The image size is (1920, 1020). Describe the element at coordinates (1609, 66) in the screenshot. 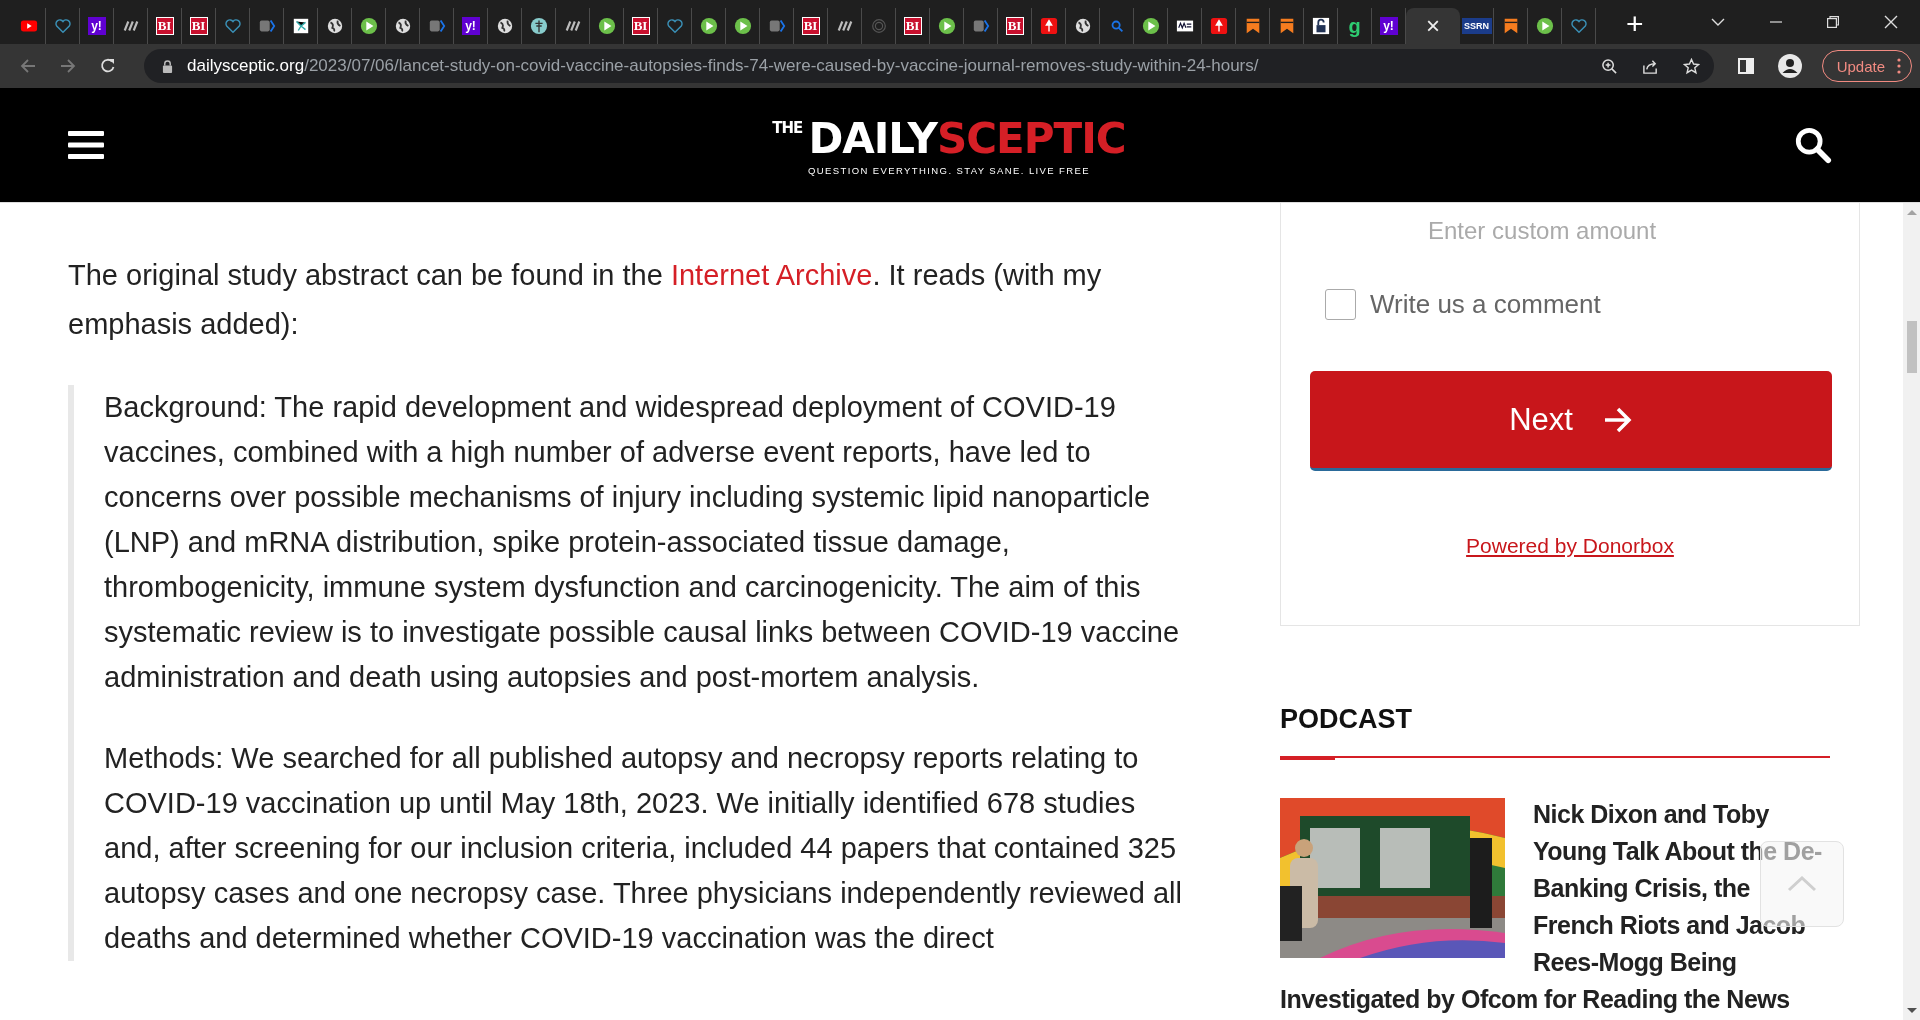

I see `zoom-icon` at that location.